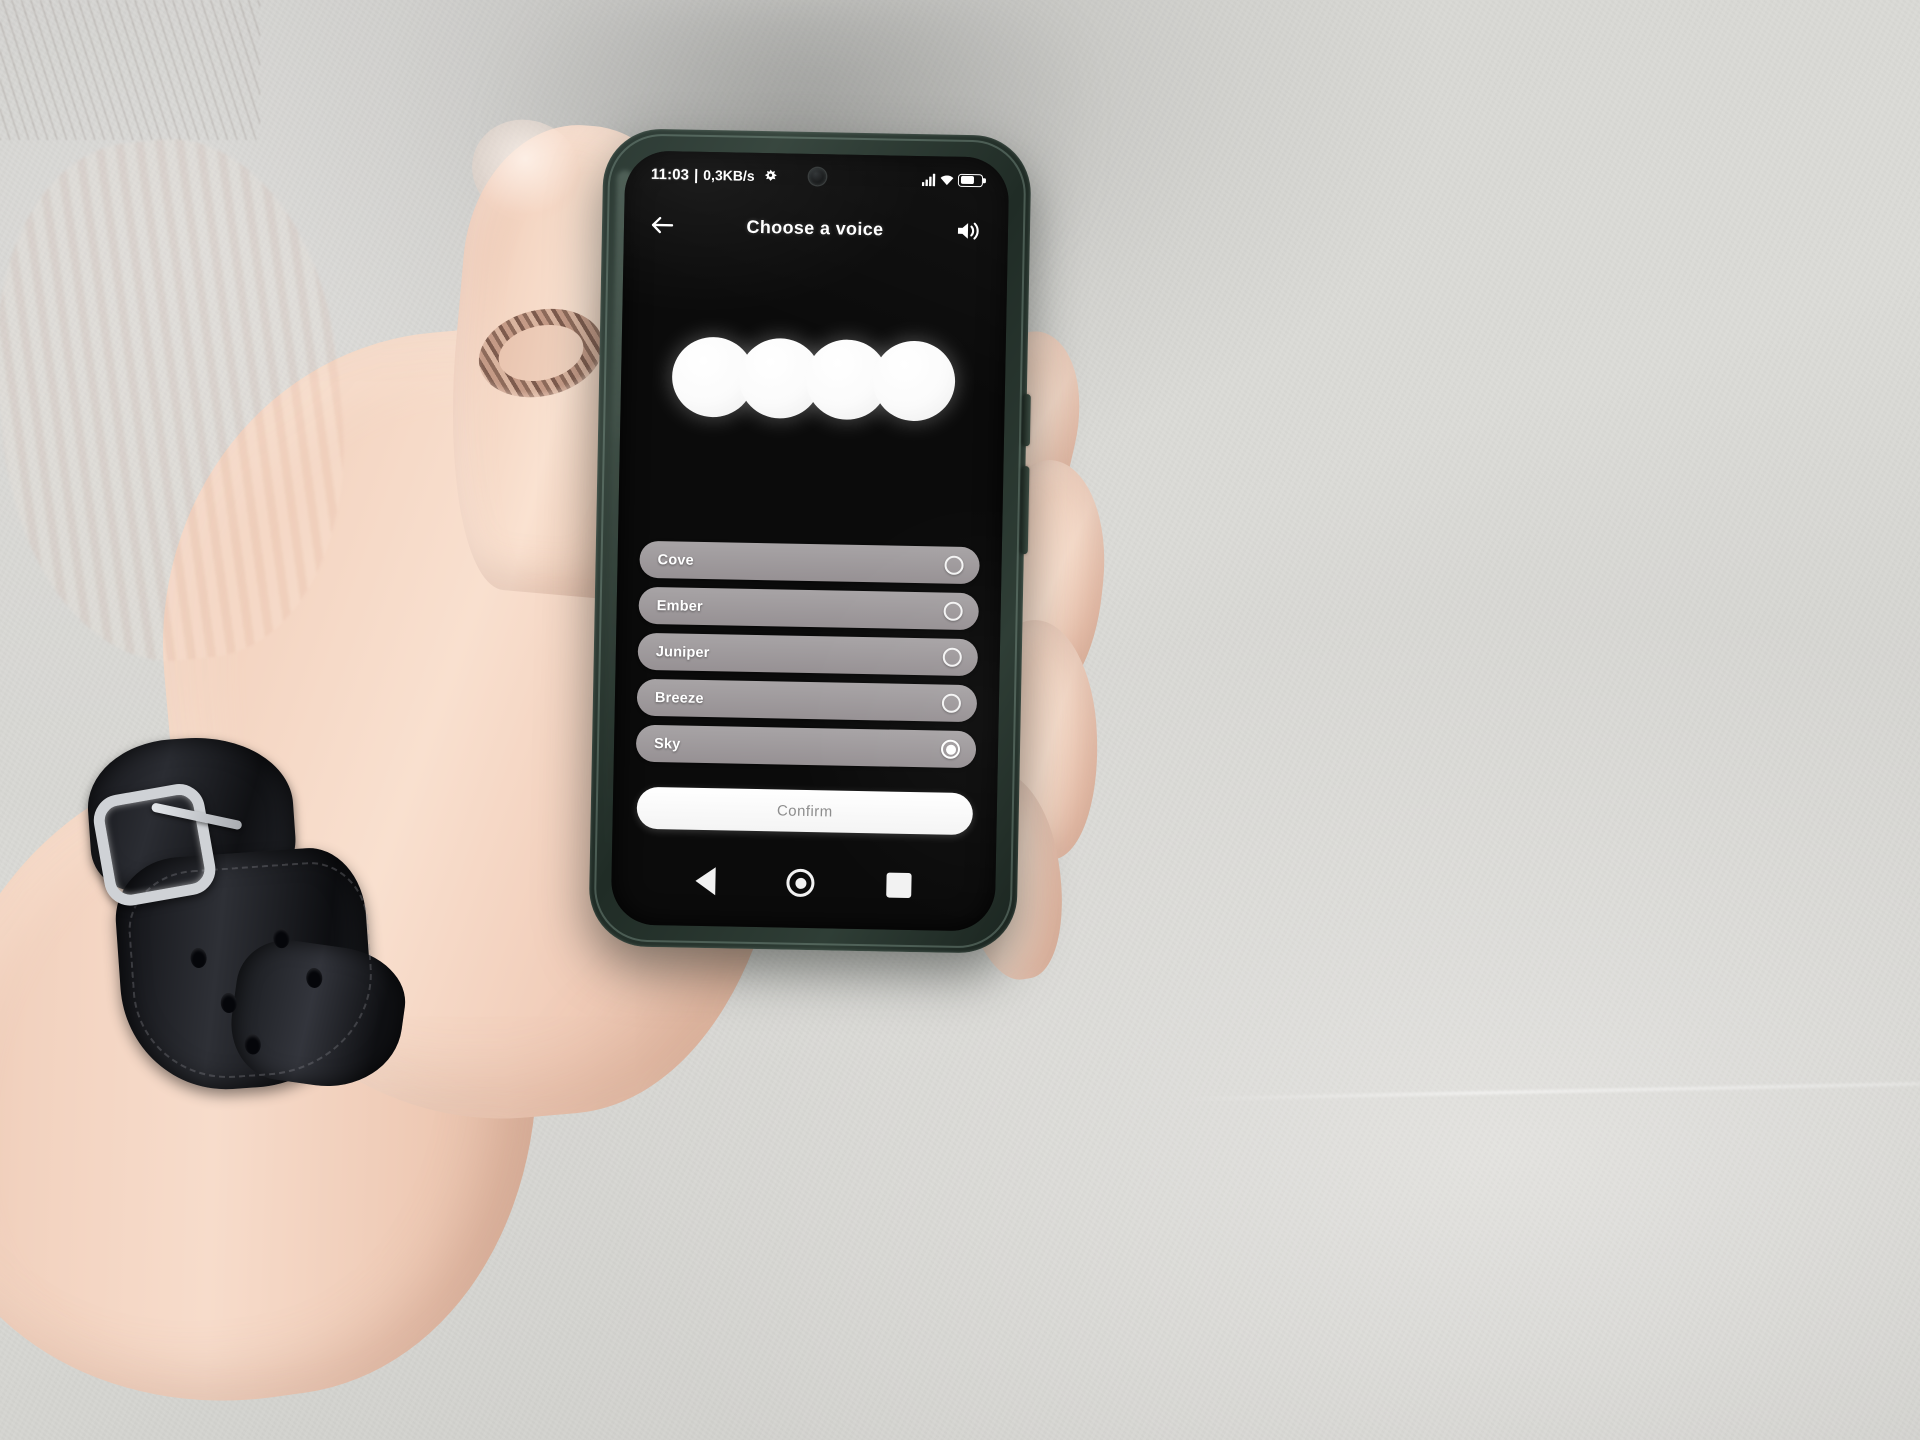 This screenshot has width=1920, height=1440. I want to click on nav-back-button, so click(705, 881).